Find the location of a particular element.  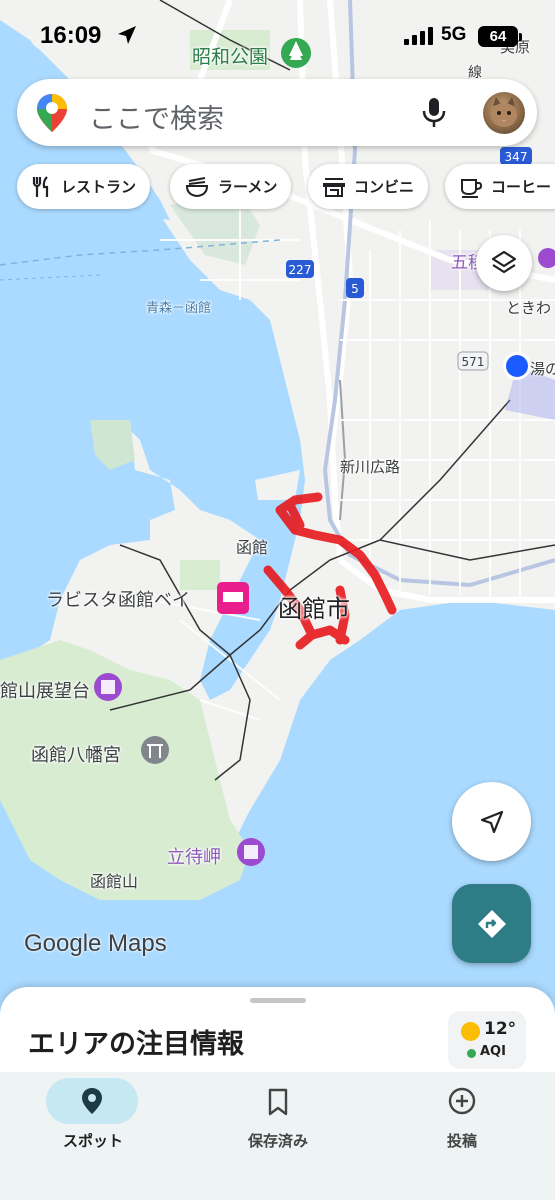

nav-label-saved: 保存済み is located at coordinates (277, 1141).